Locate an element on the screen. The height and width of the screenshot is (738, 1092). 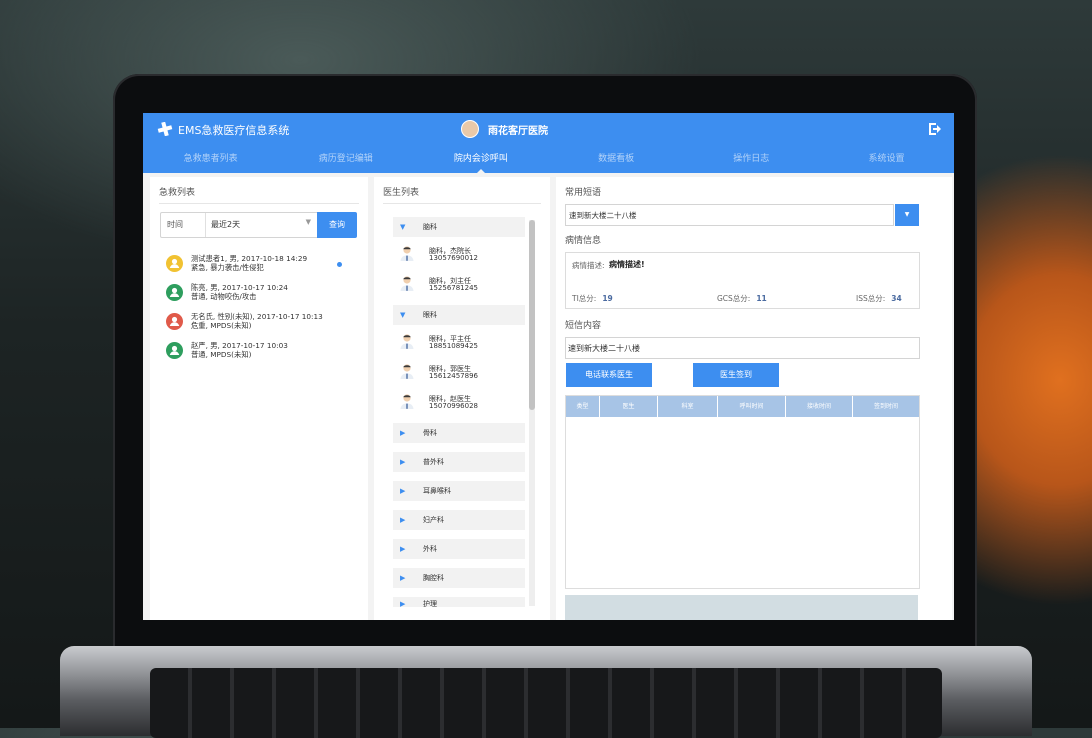
call-records-table: 类型 医生 科室 呼叫时间 接收时间 签到时间 is located at coordinates (742, 492).